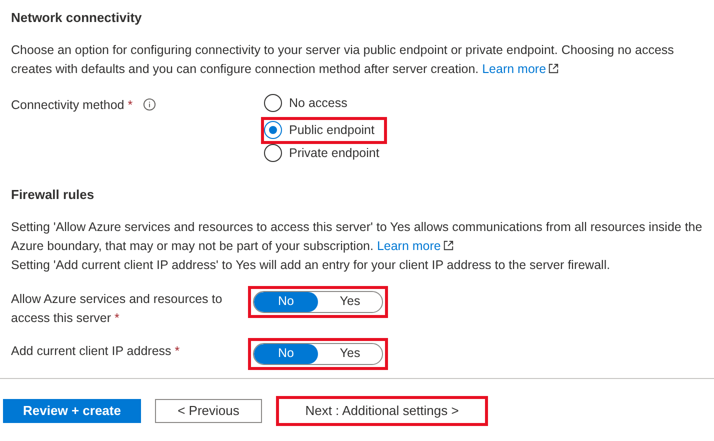 This screenshot has height=441, width=714. I want to click on field-label: Connectivity method *, so click(72, 105).